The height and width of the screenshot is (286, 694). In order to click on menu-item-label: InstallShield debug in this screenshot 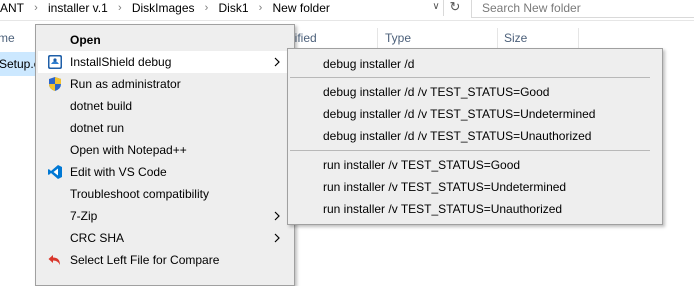, I will do `click(121, 62)`.